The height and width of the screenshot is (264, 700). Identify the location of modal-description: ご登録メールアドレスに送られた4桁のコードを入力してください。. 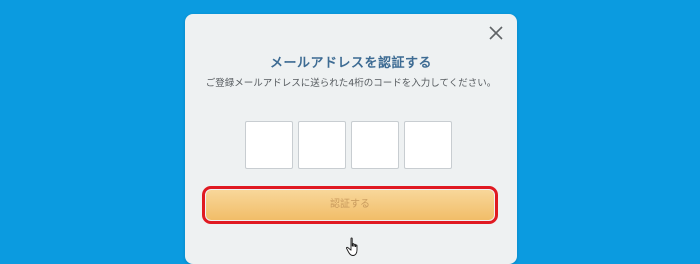
(351, 83).